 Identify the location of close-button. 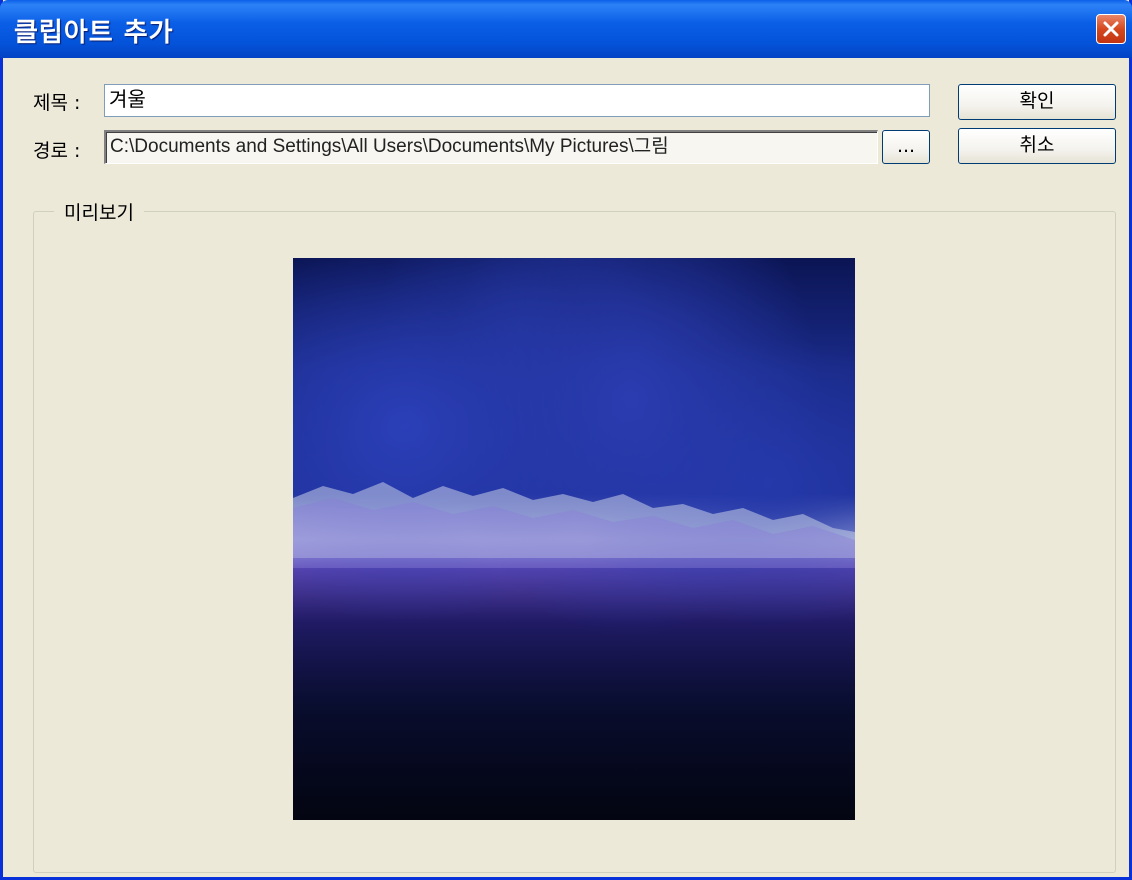
(1111, 29).